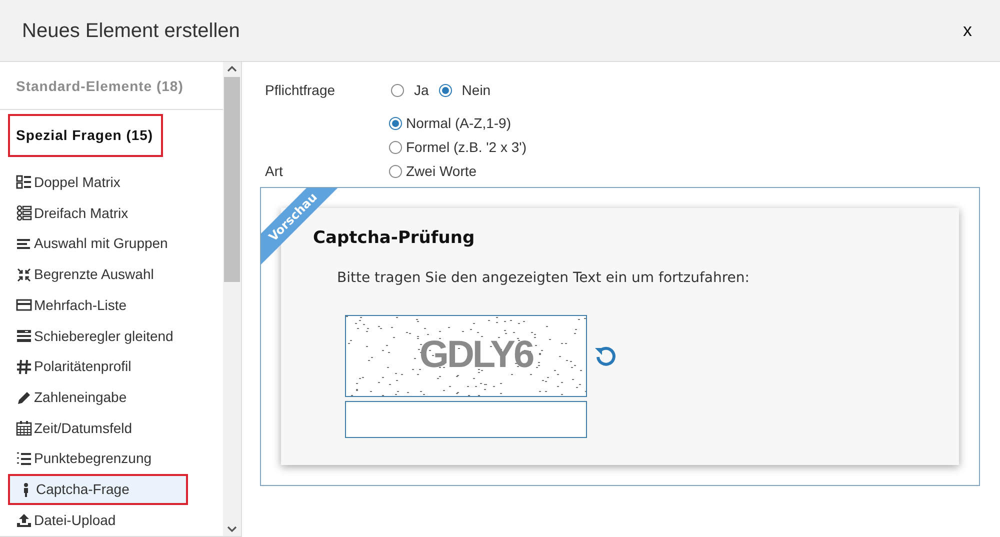 The width and height of the screenshot is (1000, 537). I want to click on close-button: x, so click(967, 30).